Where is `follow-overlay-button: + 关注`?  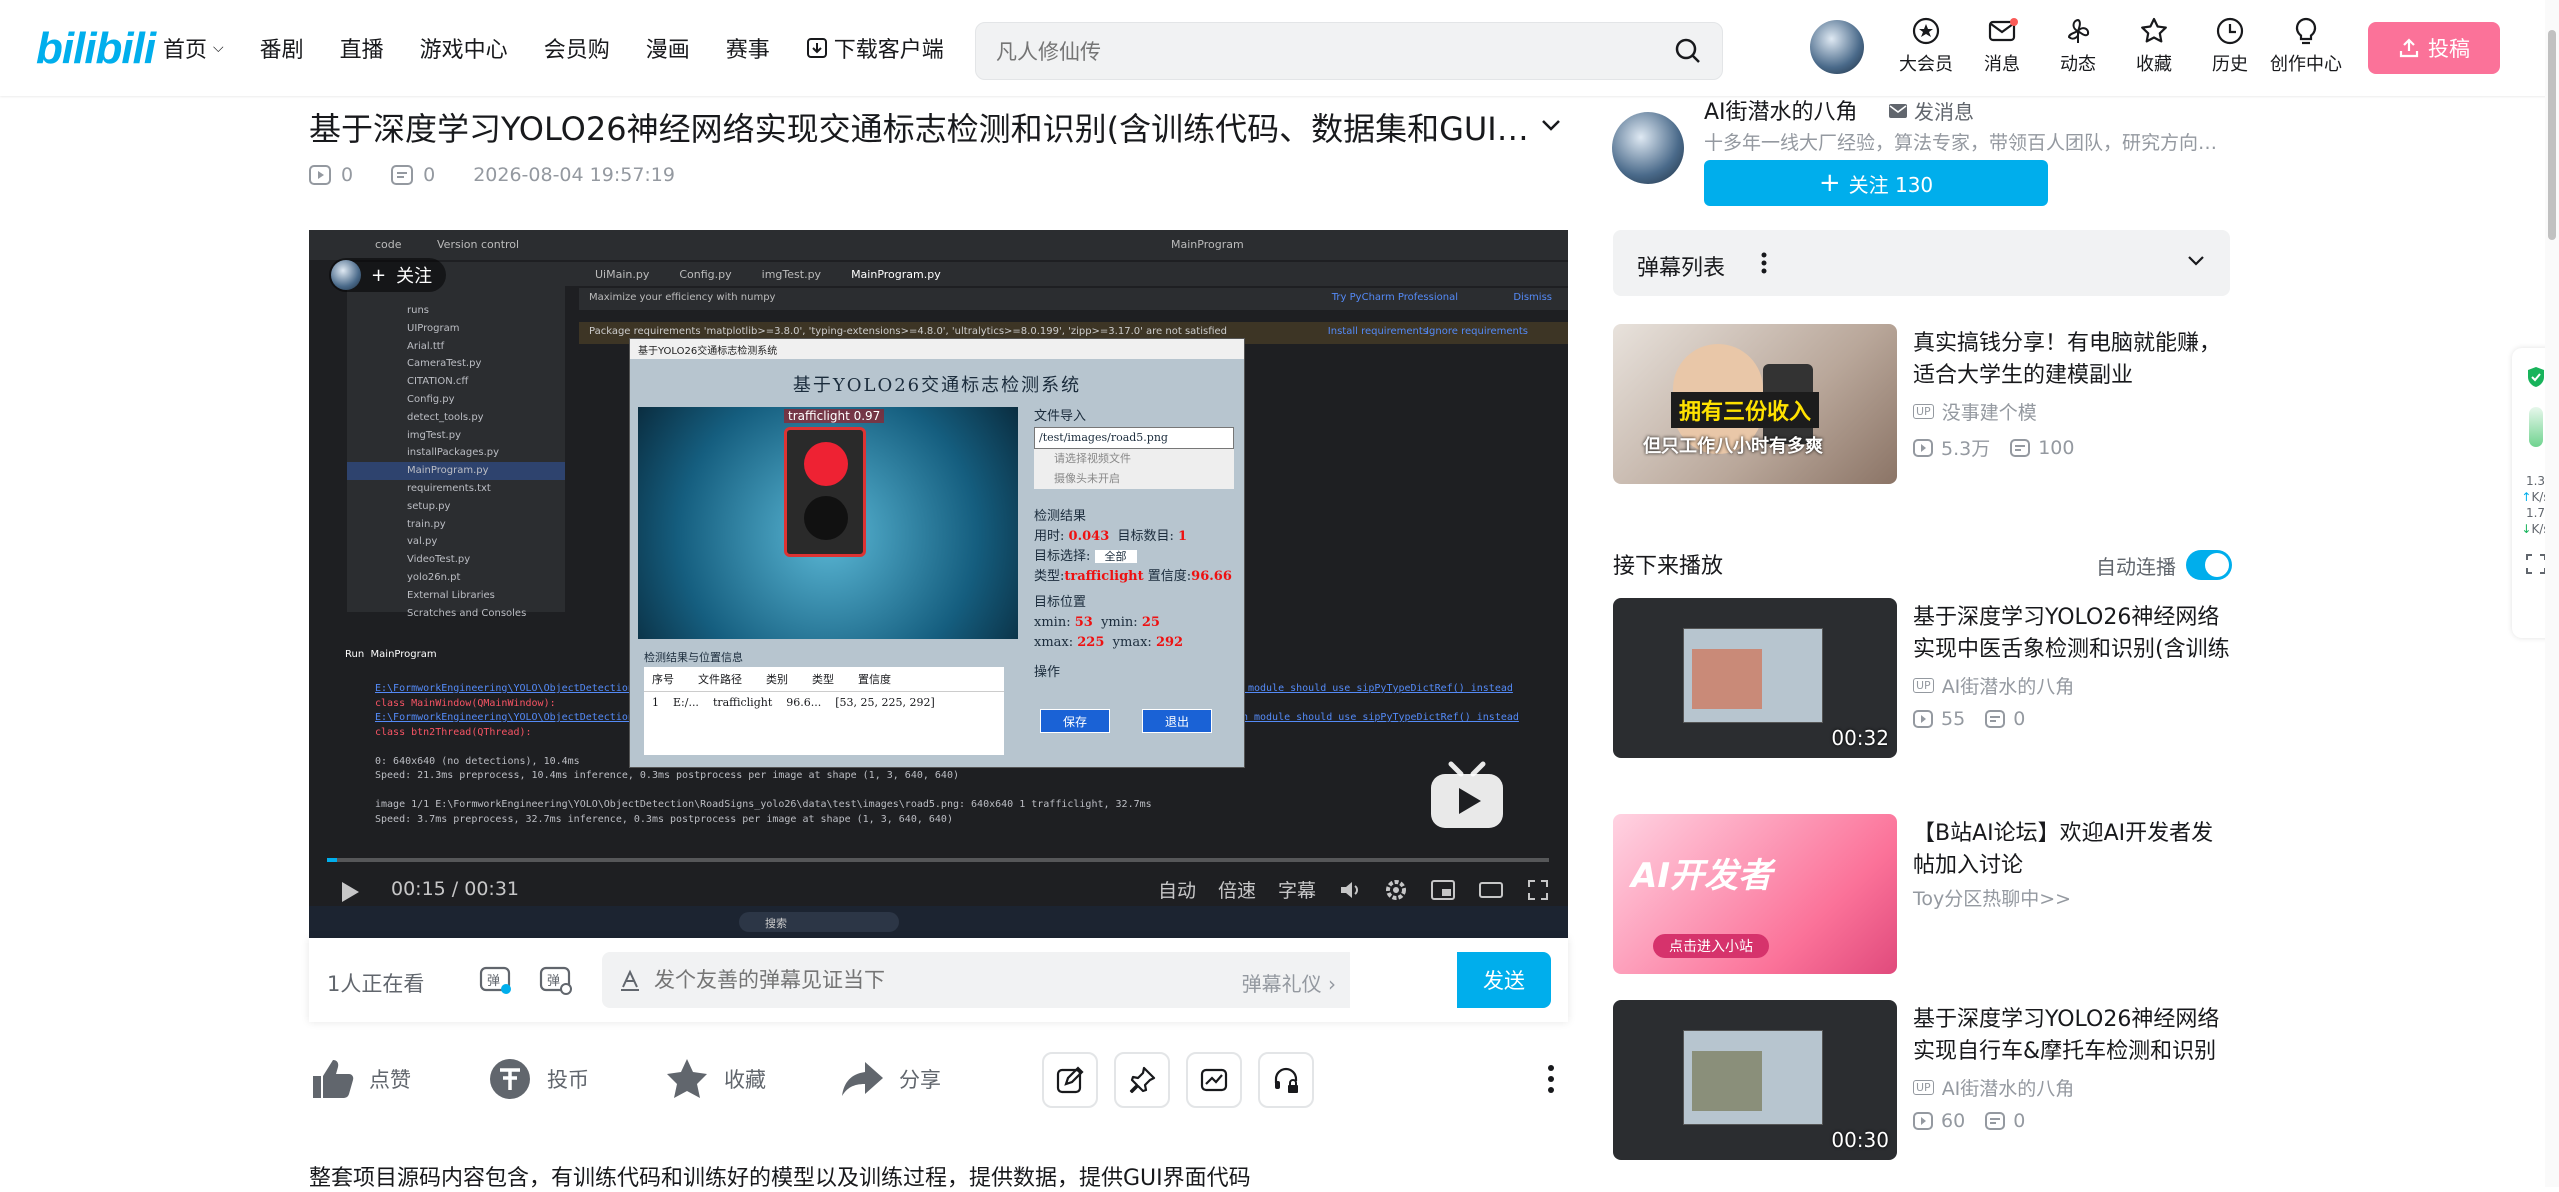
follow-overlay-button: + 关注 is located at coordinates (388, 275).